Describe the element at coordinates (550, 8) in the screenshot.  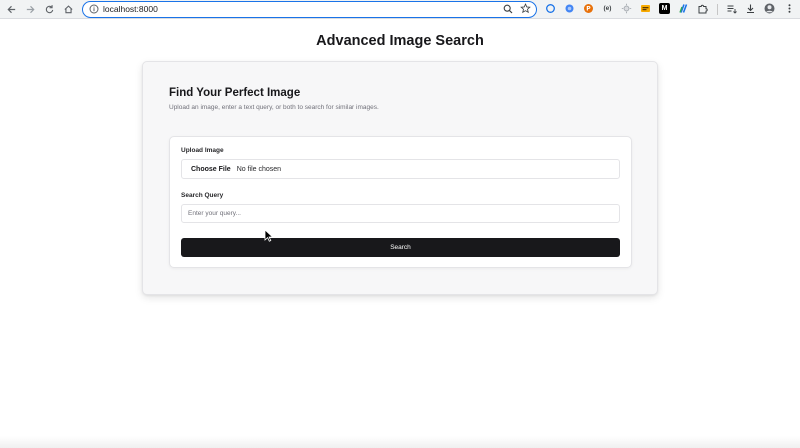
I see `circle-outline-extension-icon` at that location.